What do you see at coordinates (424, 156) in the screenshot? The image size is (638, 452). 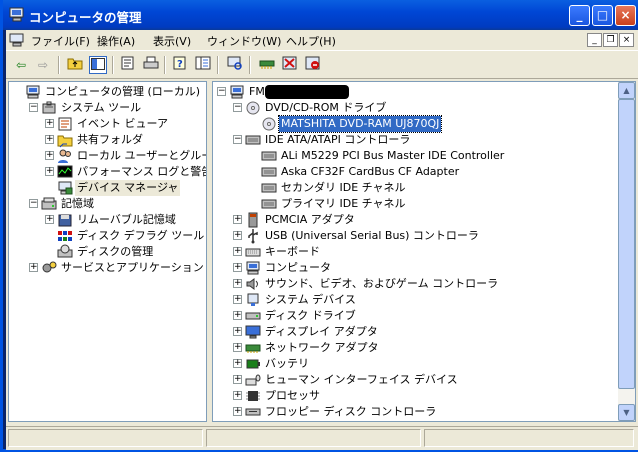 I see `device-tree-item-row: ALi M5229 PCI Bus Master IDE Controller` at bounding box center [424, 156].